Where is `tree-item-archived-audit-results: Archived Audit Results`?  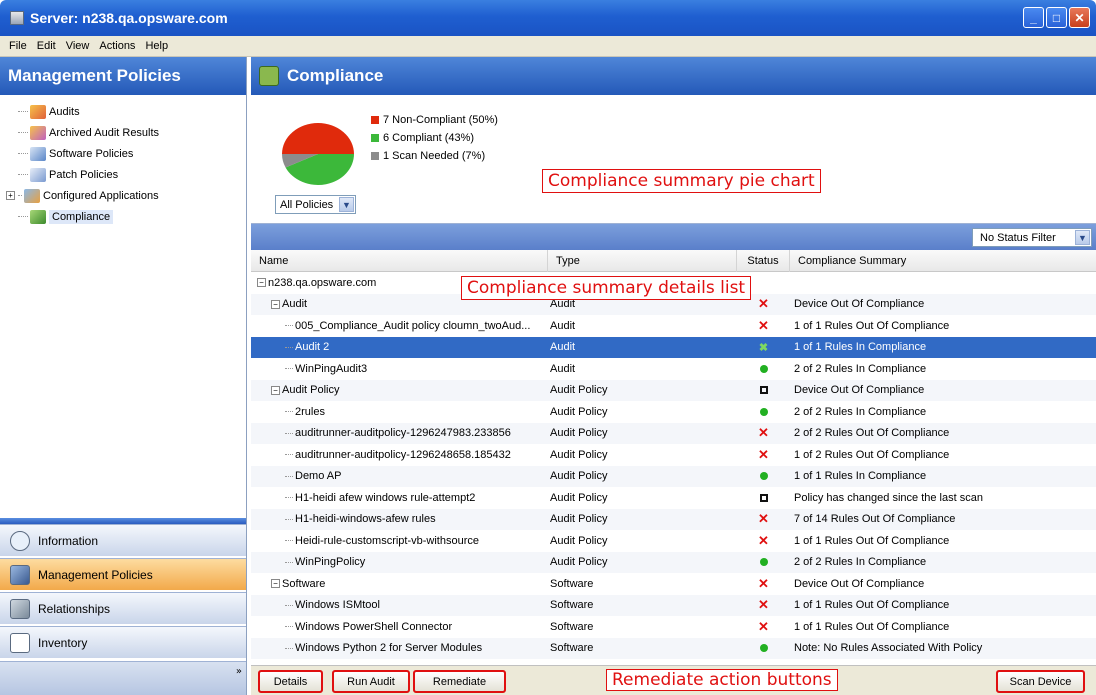 tree-item-archived-audit-results: Archived Audit Results is located at coordinates (123, 132).